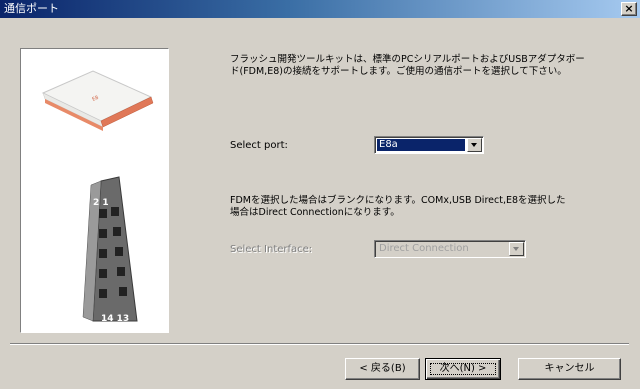 This screenshot has width=640, height=389. Describe the element at coordinates (315, 212) in the screenshot. I see `description-line: 場合はDirect Connectionになります。` at that location.